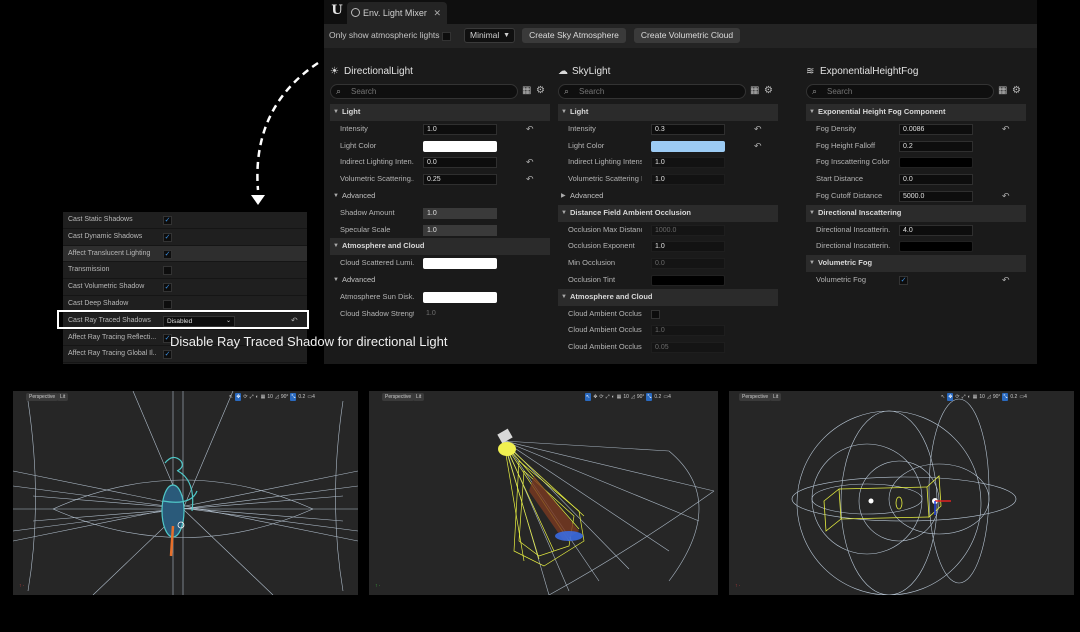 Image resolution: width=1080 pixels, height=632 pixels. What do you see at coordinates (185, 493) in the screenshot?
I see `viewport-directional-light: Perspective Lit ↖ ✥ ⟳ ⤢ ◐ ▦ 10 ◿ 90° ⤡ 0.2 ▭4 ↑ ·` at bounding box center [185, 493].